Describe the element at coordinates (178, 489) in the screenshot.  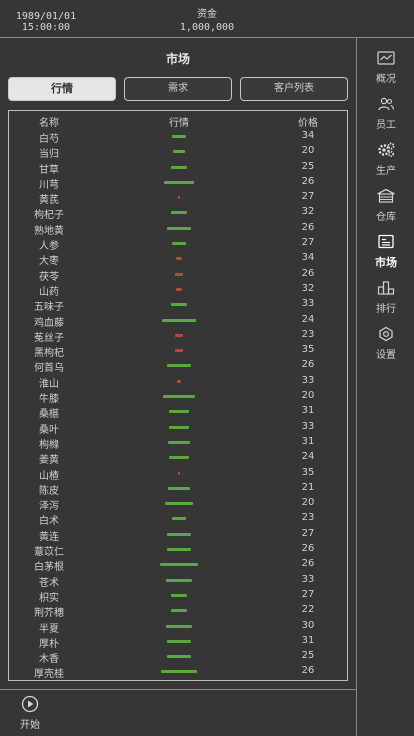
I see `table-row: 陈皮 21` at that location.